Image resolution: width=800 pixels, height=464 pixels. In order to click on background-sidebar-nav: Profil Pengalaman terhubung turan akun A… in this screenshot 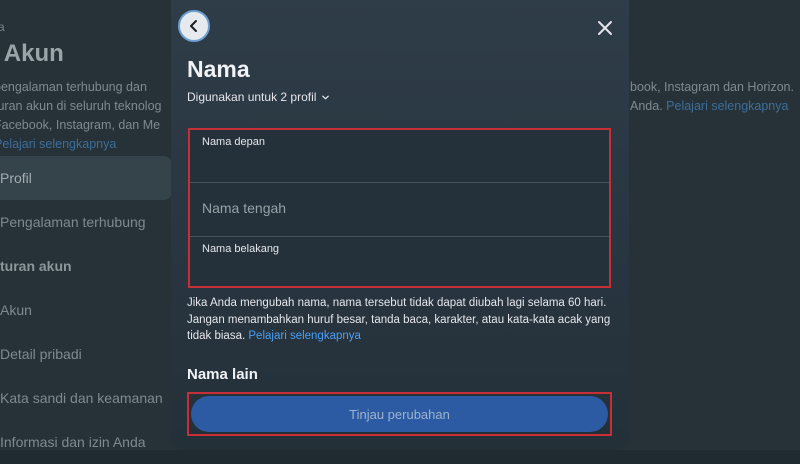, I will do `click(86, 310)`.